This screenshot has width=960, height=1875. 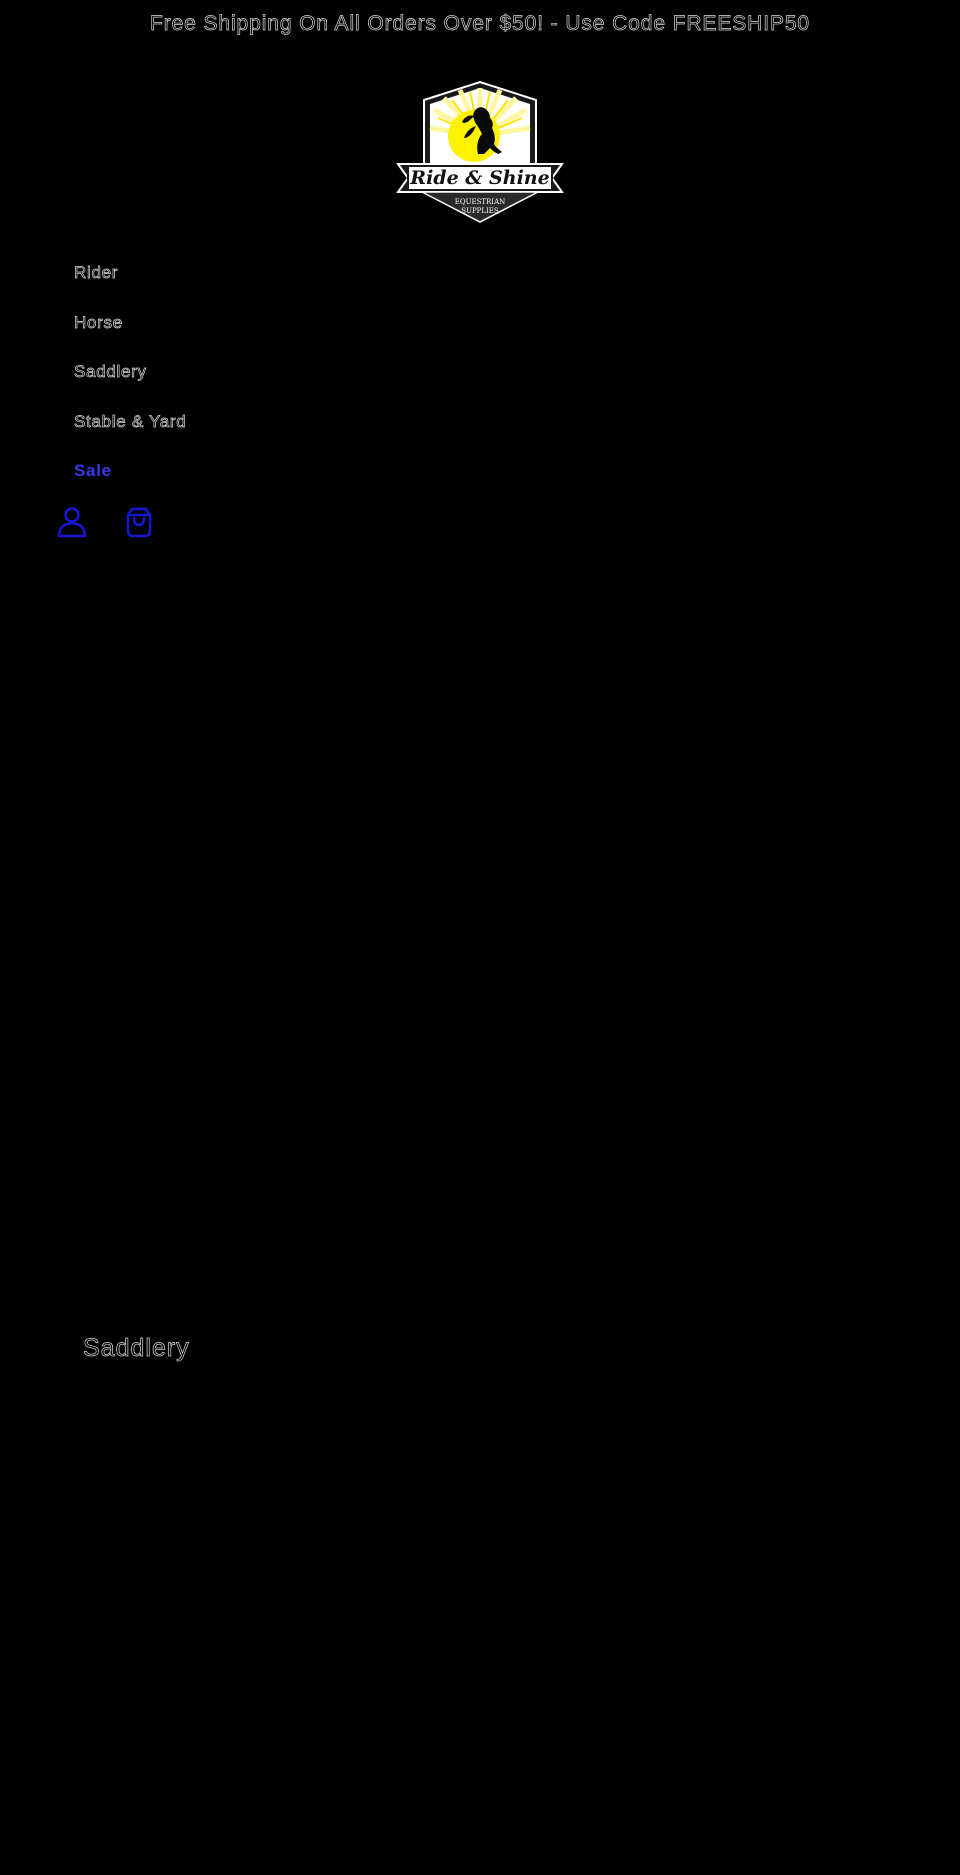 I want to click on logo-link: Ride & Shine EQUESTRIAN SUPPLIES, so click(x=480, y=155).